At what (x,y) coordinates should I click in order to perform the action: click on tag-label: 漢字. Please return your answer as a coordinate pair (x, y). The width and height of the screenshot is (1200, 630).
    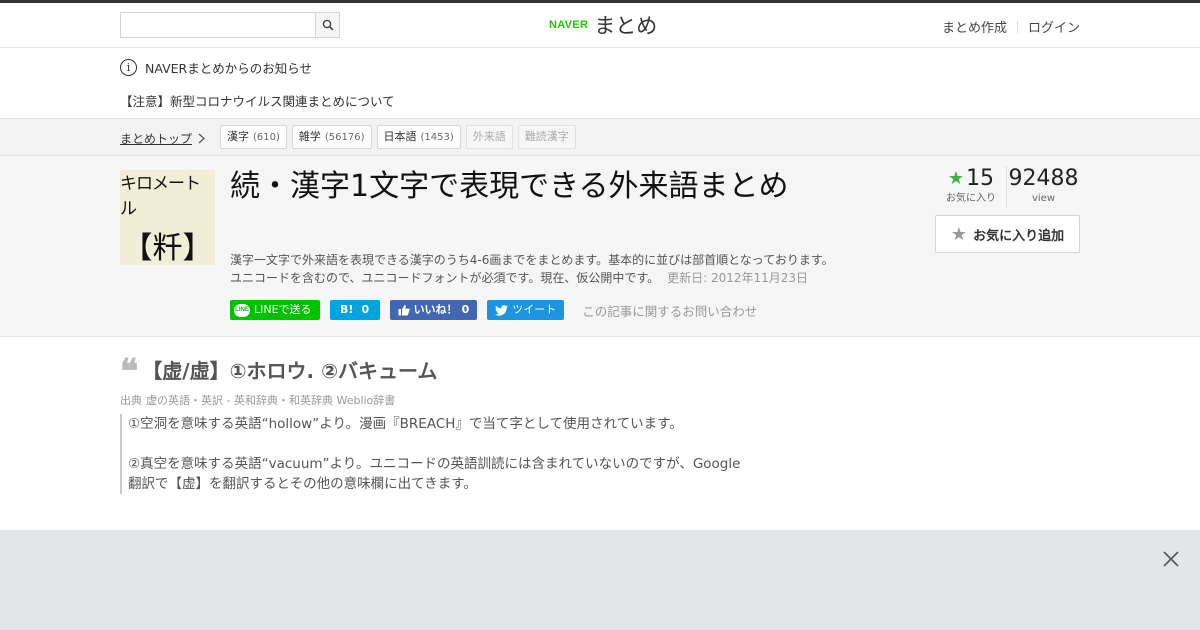
    Looking at the image, I should click on (238, 136).